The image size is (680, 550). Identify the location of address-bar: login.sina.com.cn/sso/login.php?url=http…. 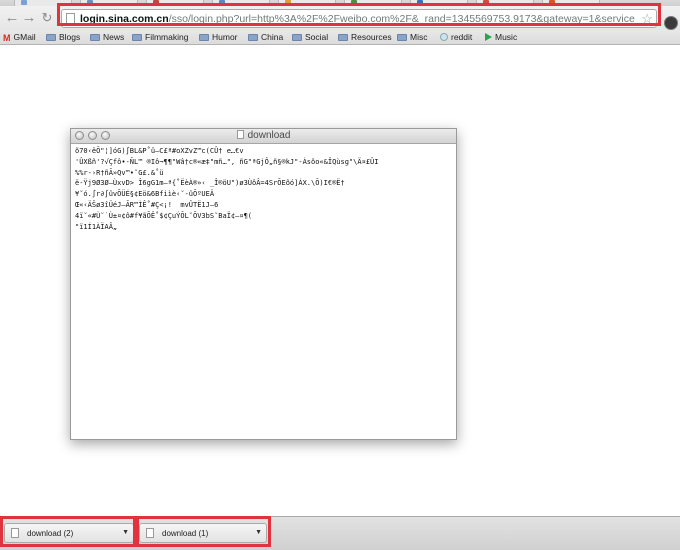
(359, 18).